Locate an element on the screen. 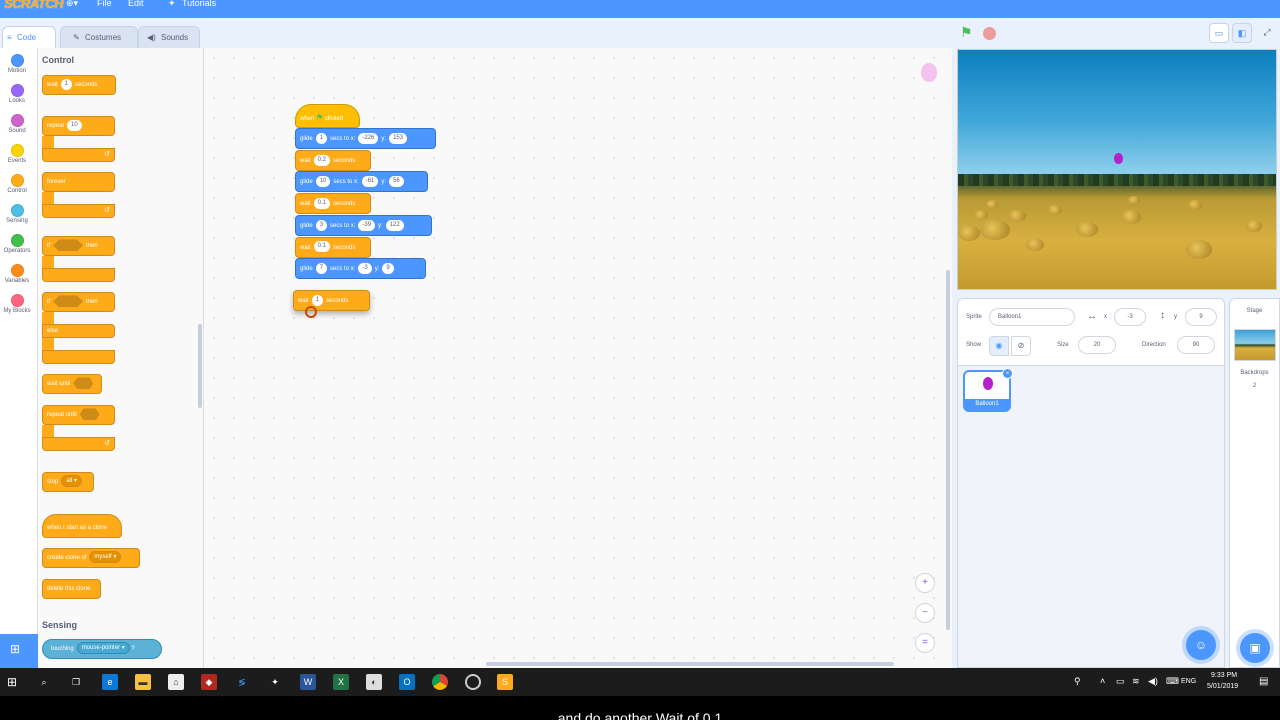  language-indicator: ENG is located at coordinates (1188, 681).